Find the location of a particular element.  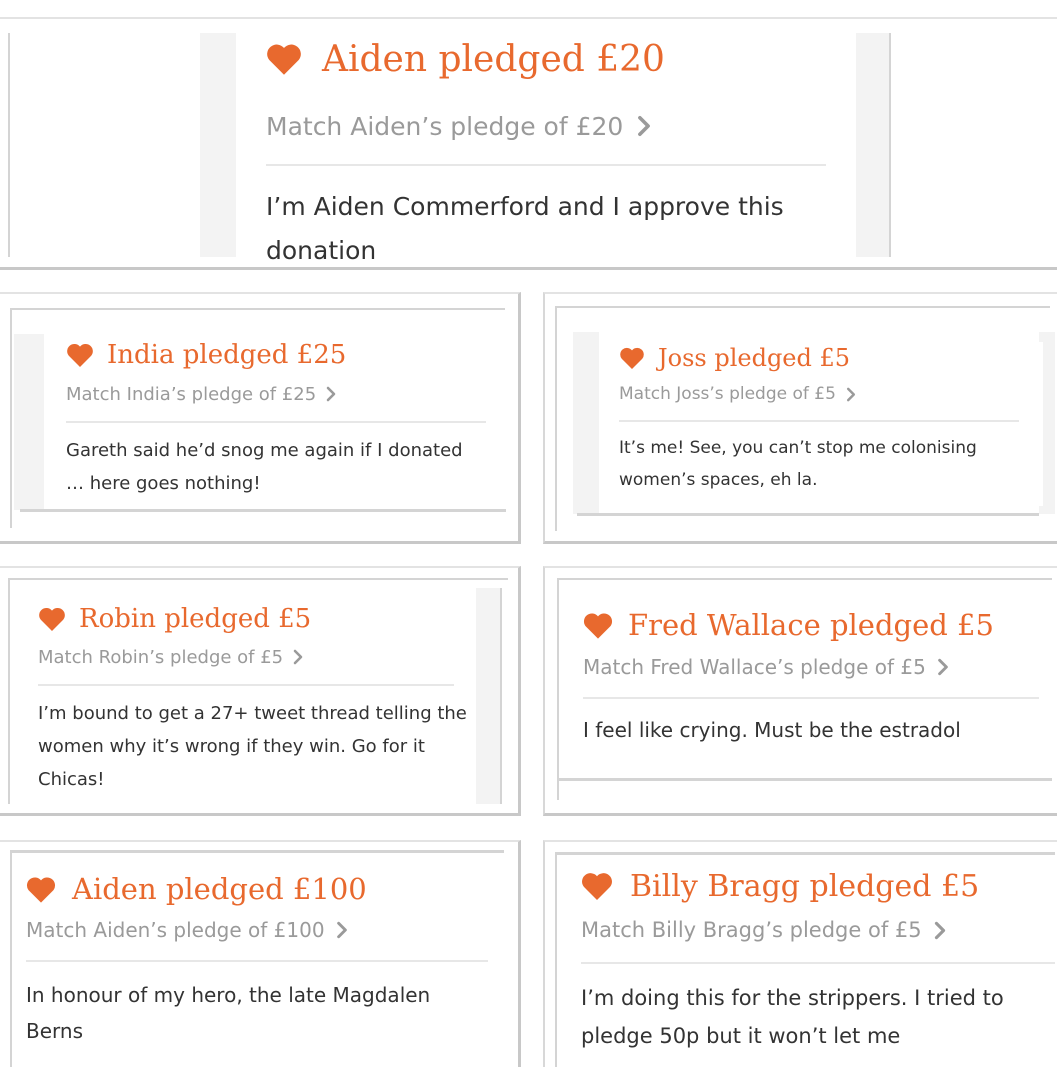

match-pledge-text: Match Aiden’s pledge of £100 is located at coordinates (175, 930).